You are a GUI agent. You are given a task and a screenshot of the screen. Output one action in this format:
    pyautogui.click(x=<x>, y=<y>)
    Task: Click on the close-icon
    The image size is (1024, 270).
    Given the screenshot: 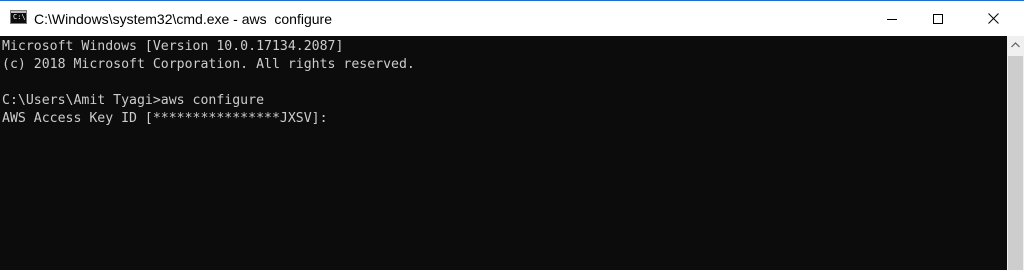 What is the action you would take?
    pyautogui.click(x=993, y=18)
    